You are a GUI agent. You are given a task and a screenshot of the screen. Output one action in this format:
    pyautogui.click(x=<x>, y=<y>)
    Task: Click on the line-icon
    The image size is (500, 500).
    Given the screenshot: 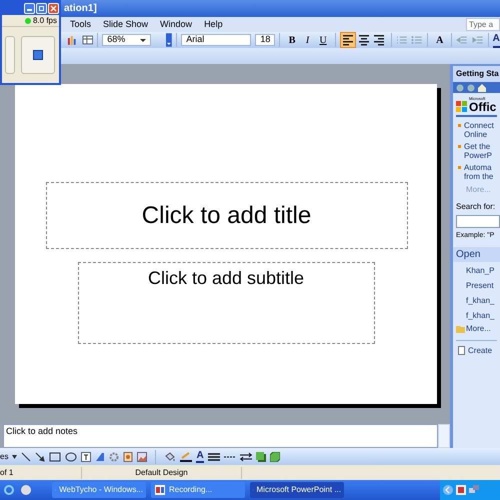 What is the action you would take?
    pyautogui.click(x=26, y=457)
    